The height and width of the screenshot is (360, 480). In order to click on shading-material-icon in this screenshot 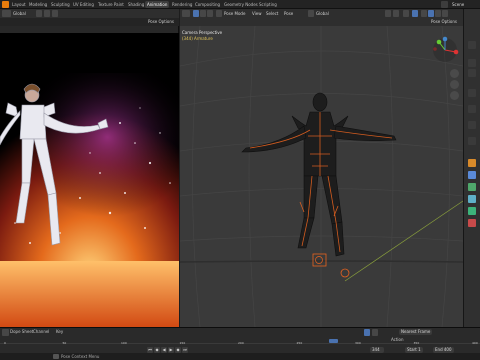, I will do `click(438, 13)`.